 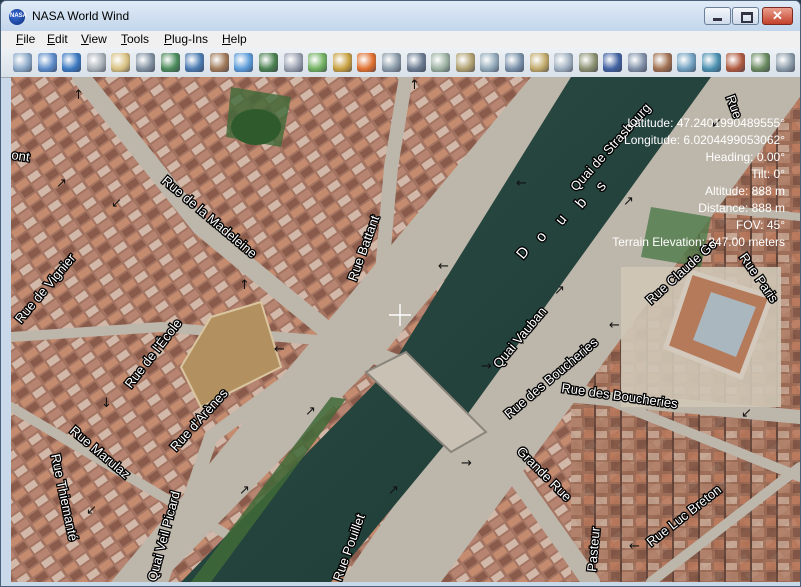 I want to click on hud-fov: FOV: 45°, so click(x=760, y=225).